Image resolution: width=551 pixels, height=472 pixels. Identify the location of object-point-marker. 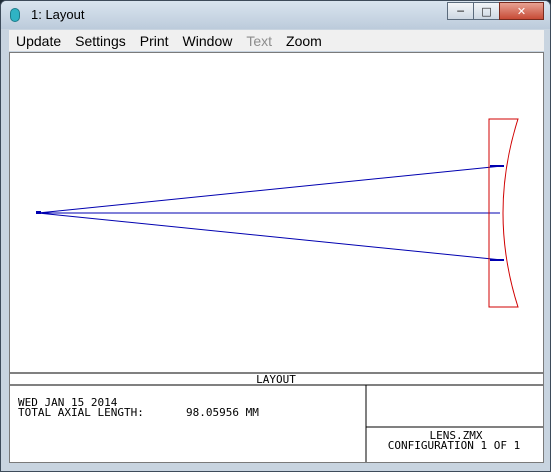
(38, 212).